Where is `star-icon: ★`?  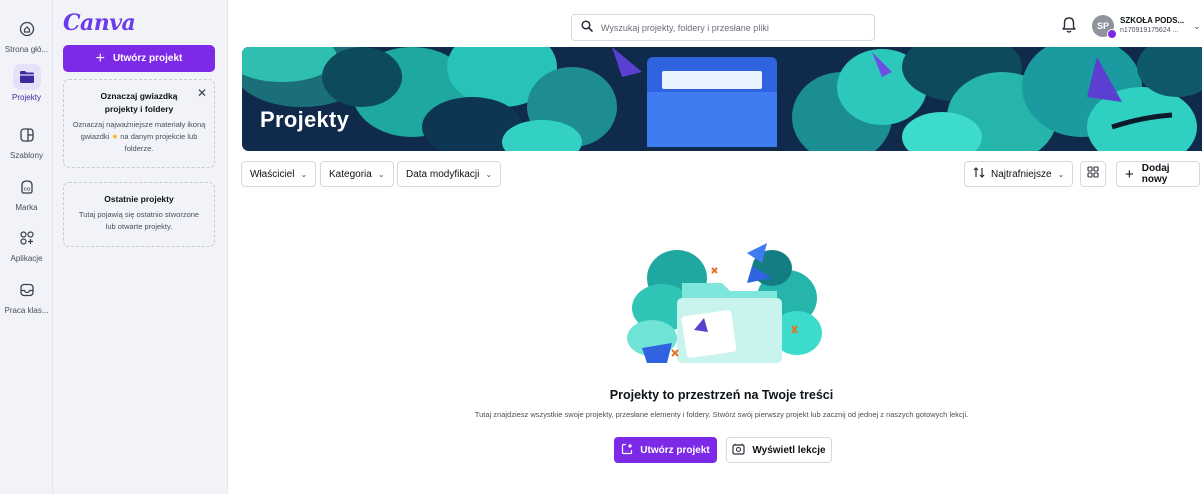
star-icon: ★ is located at coordinates (115, 136).